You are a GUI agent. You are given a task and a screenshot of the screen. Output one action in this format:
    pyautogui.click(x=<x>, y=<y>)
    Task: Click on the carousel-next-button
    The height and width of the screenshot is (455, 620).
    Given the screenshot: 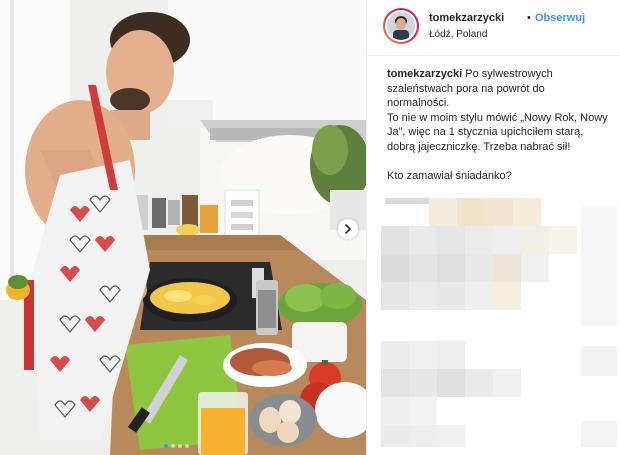 What is the action you would take?
    pyautogui.click(x=348, y=229)
    